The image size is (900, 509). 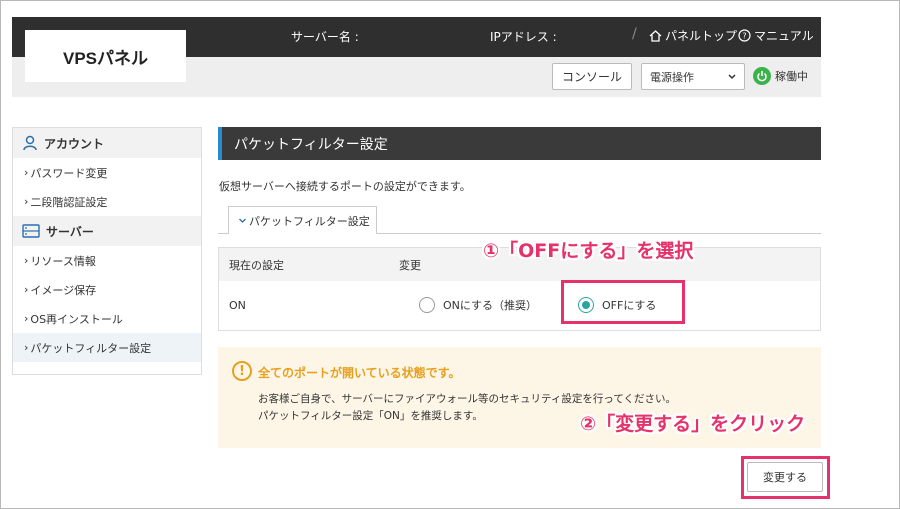 I want to click on question-icon: ?, so click(x=744, y=35).